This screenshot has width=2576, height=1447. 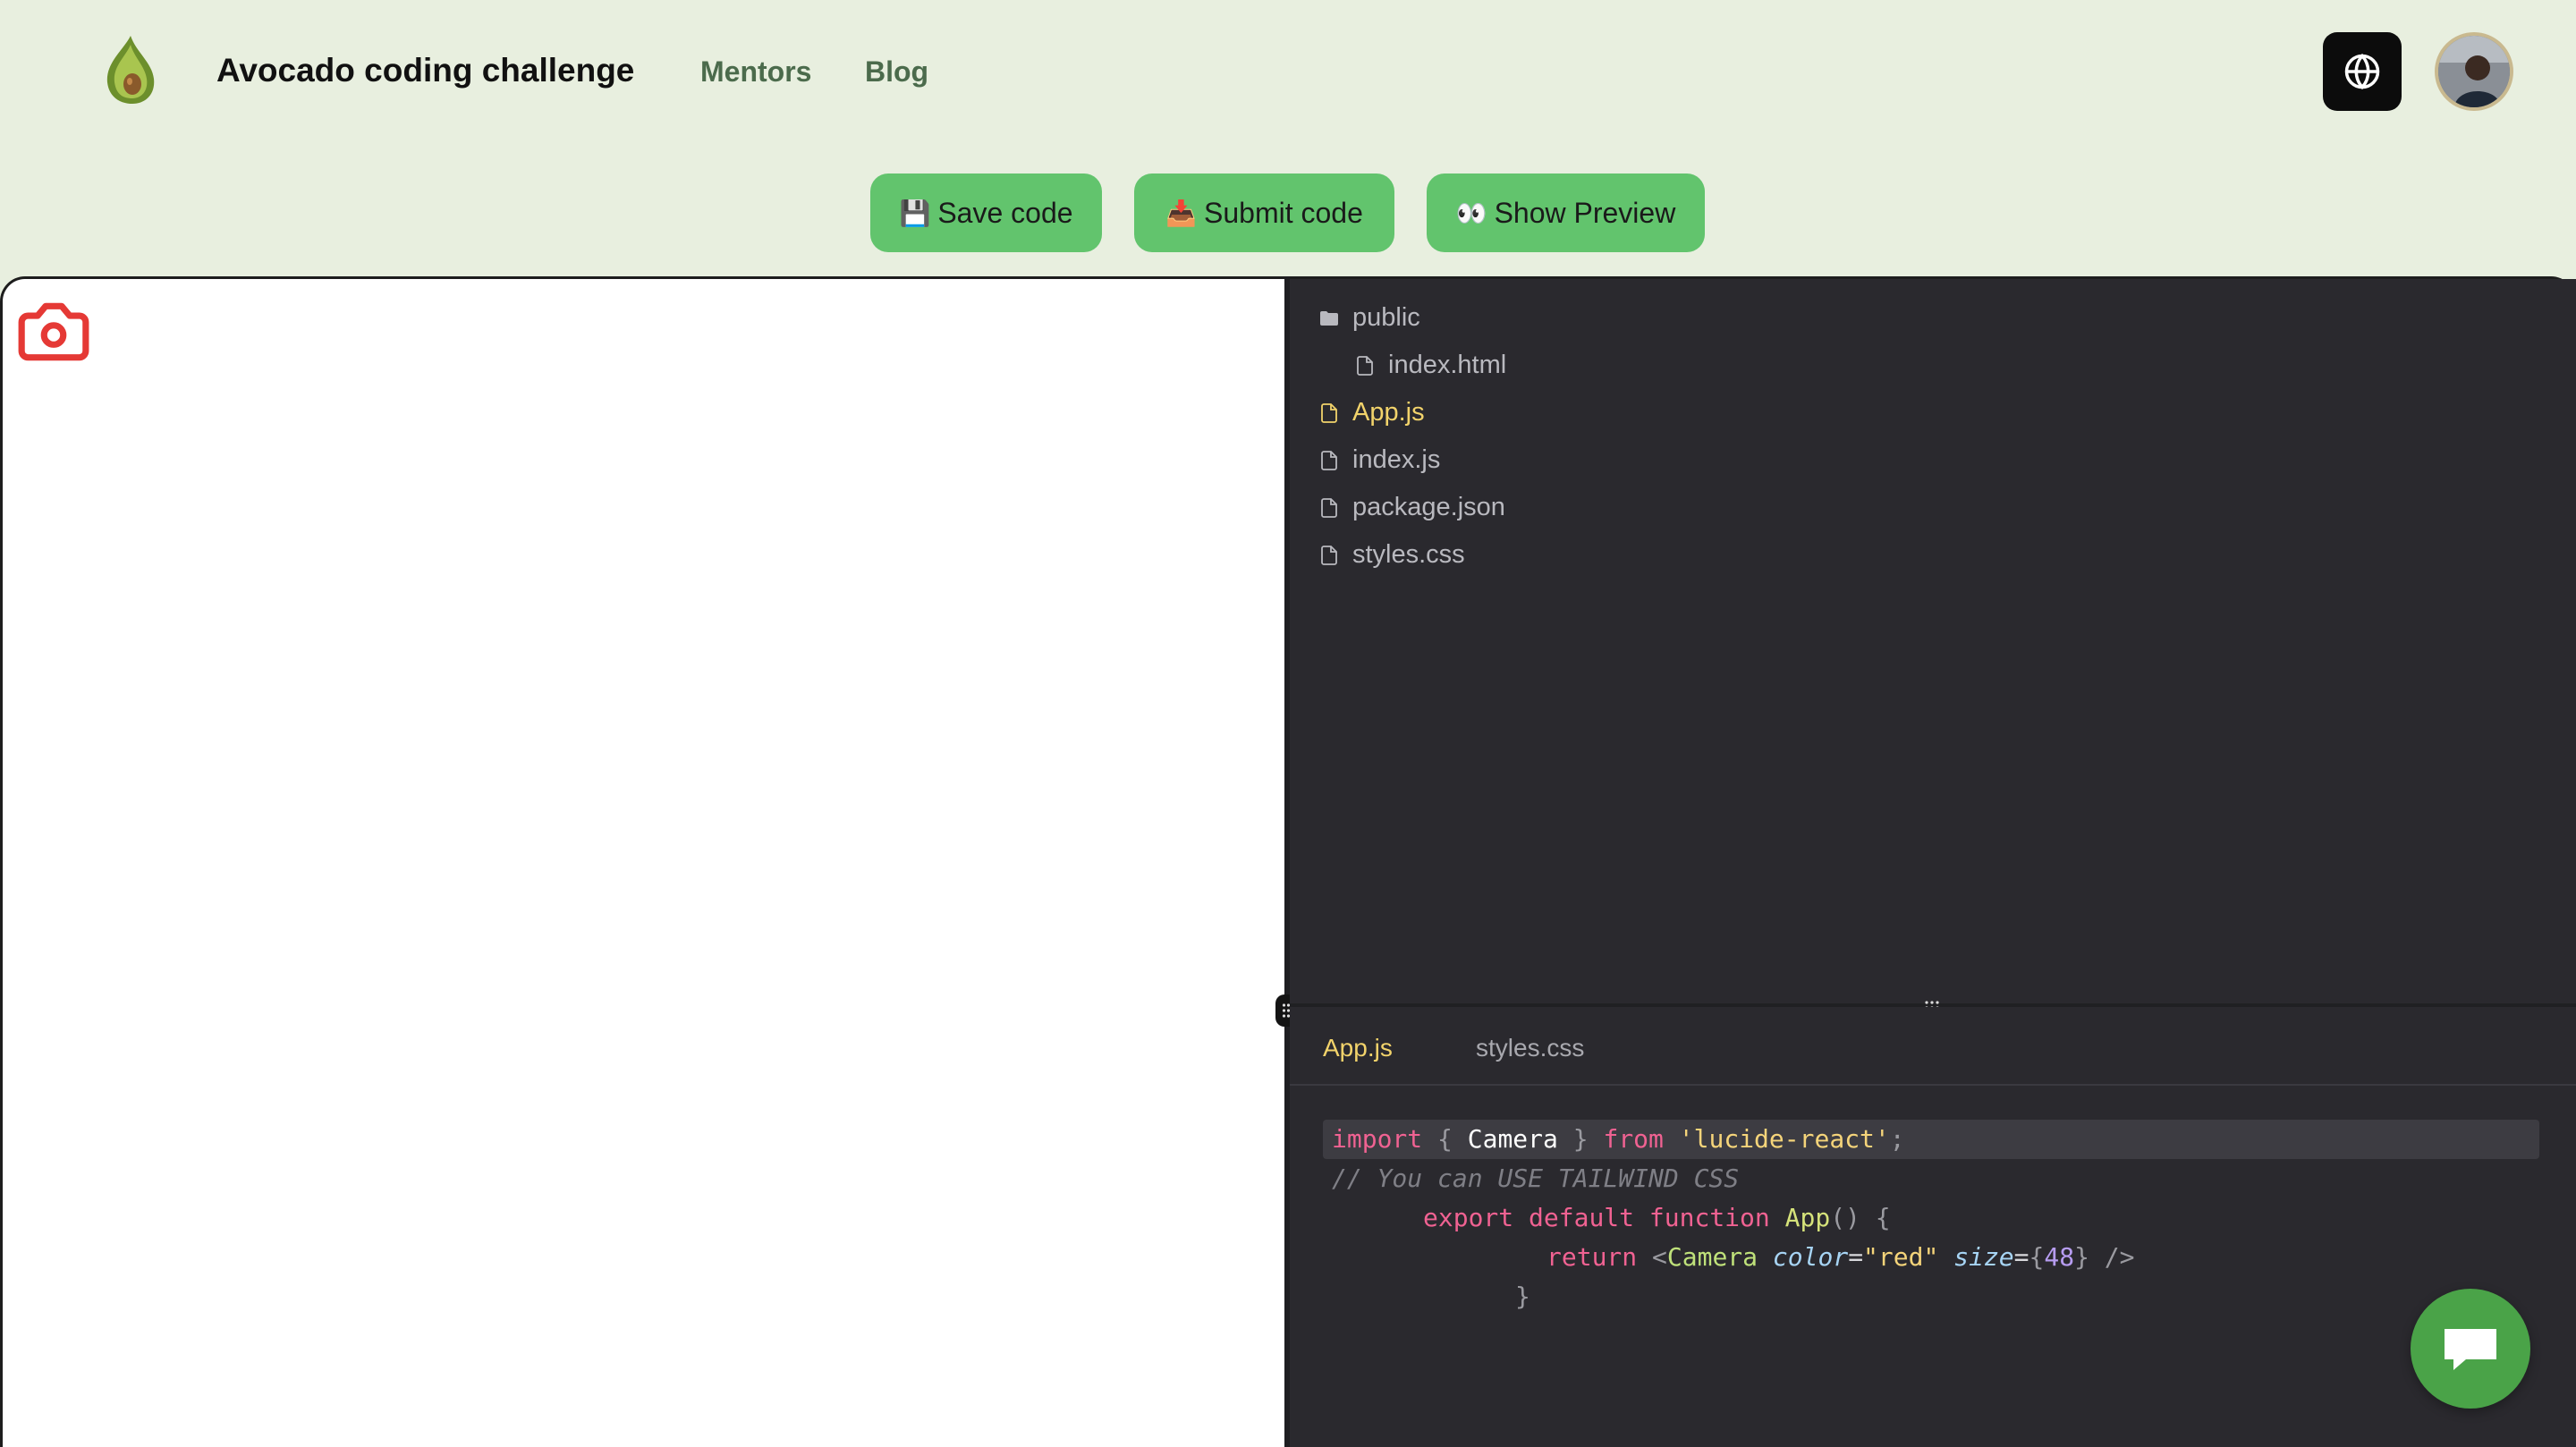 I want to click on tab-styles-css: styles.css, so click(x=1530, y=1048).